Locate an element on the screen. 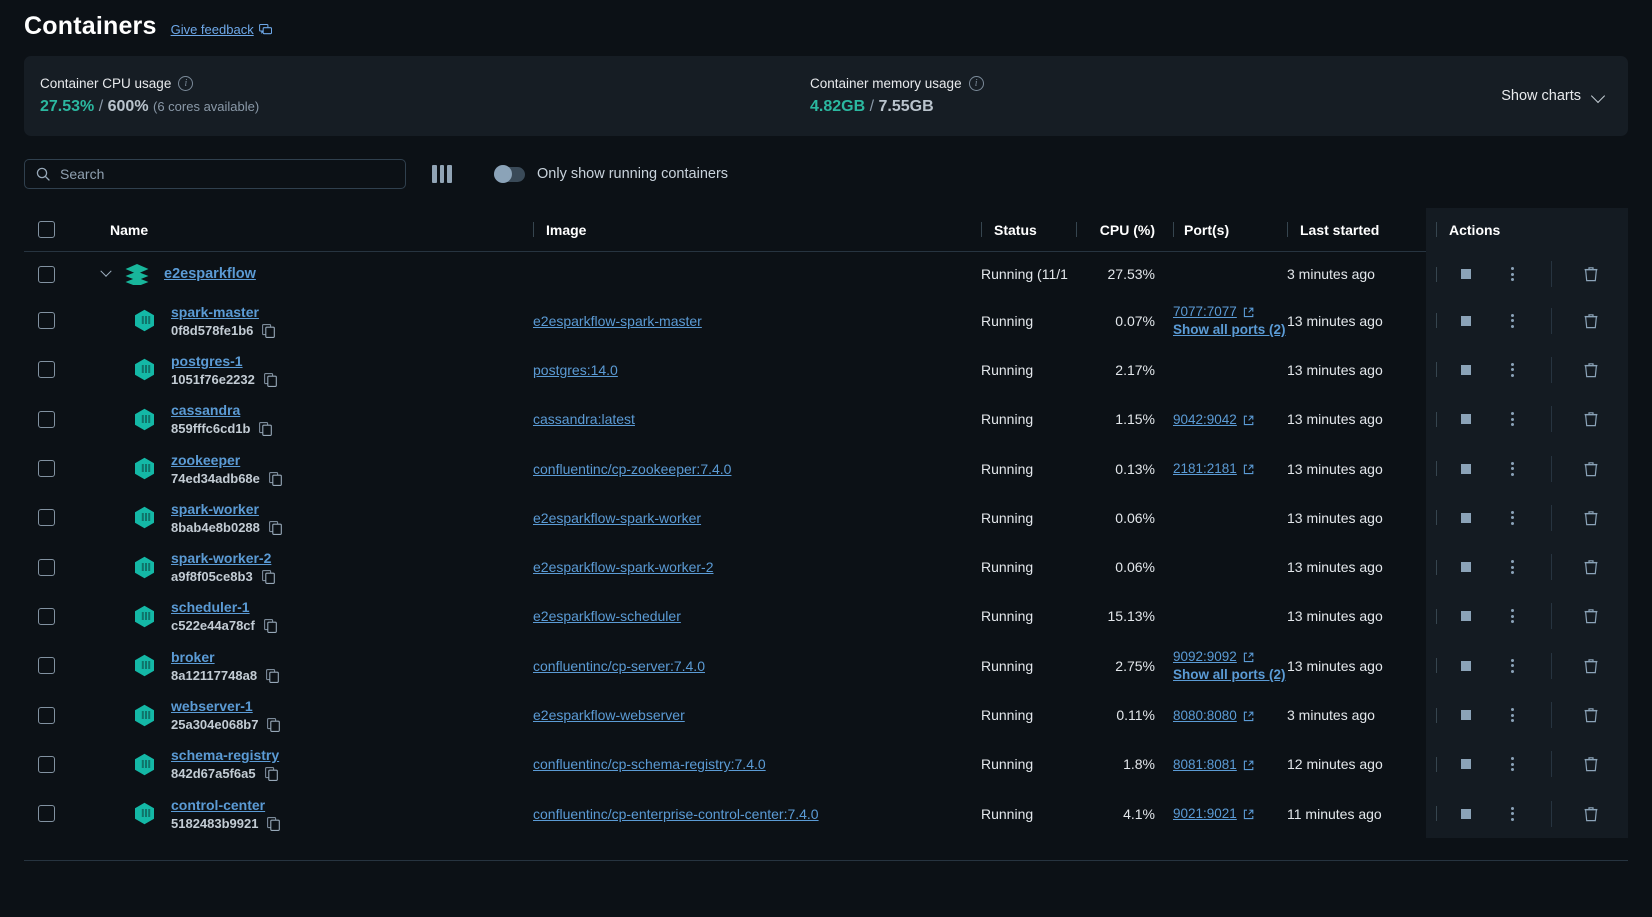 The image size is (1652, 917). header-status: Status is located at coordinates (1028, 230).